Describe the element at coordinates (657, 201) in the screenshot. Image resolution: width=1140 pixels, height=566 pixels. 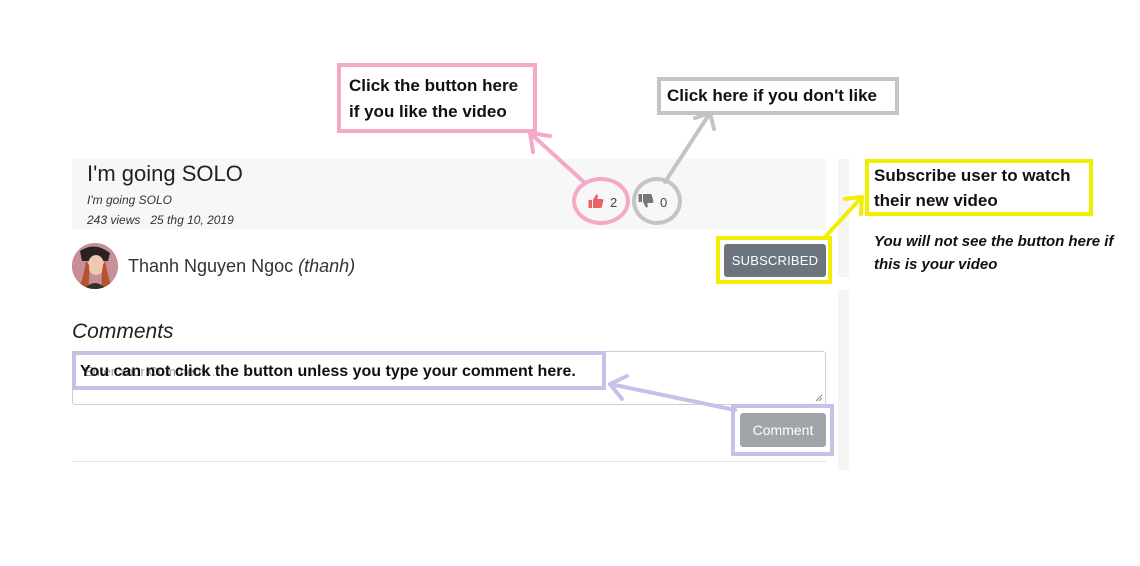
I see `dislike-highlight-ring` at that location.